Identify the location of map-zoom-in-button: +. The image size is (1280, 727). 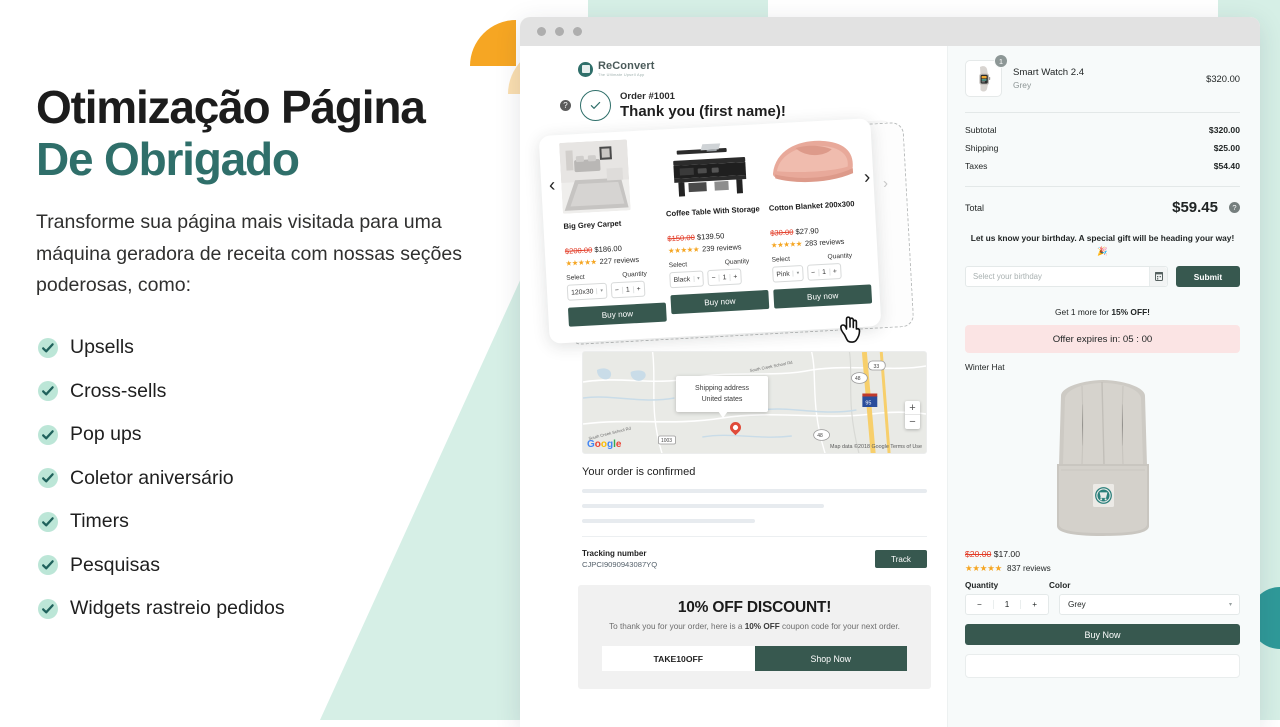
(912, 408).